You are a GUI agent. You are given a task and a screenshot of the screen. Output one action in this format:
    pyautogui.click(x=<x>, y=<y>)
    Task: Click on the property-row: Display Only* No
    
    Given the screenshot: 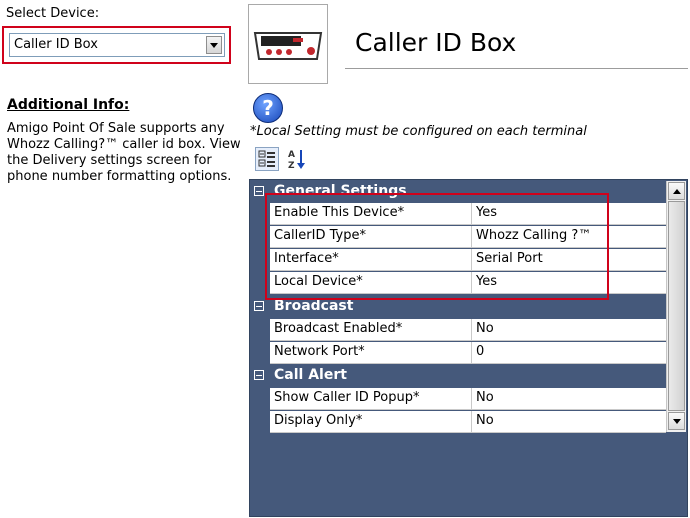 What is the action you would take?
    pyautogui.click(x=468, y=422)
    